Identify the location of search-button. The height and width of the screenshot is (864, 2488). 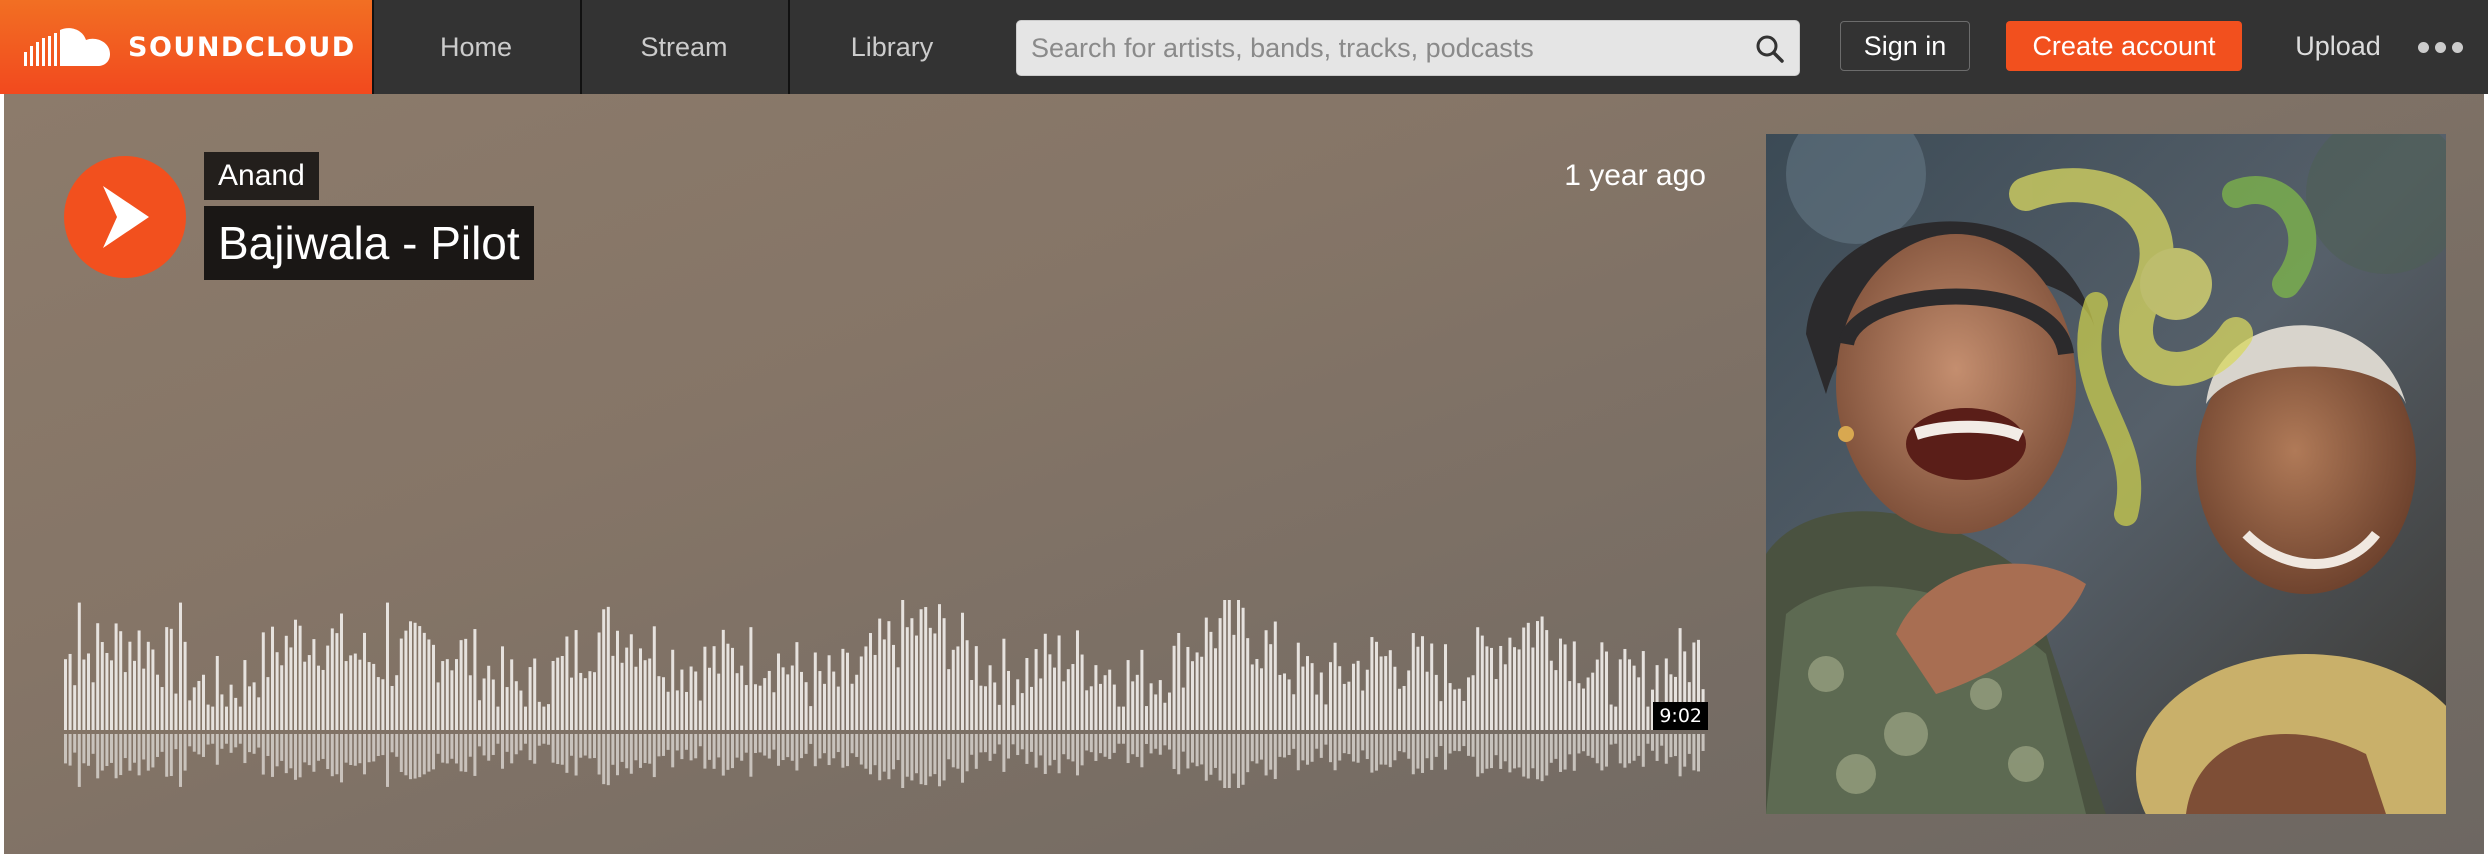
(1770, 49).